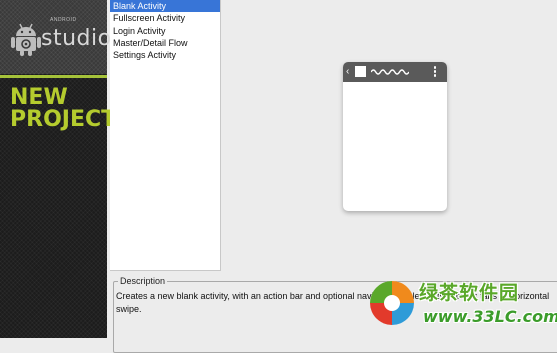  What do you see at coordinates (348, 71) in the screenshot?
I see `back-chevron-icon: ‹` at bounding box center [348, 71].